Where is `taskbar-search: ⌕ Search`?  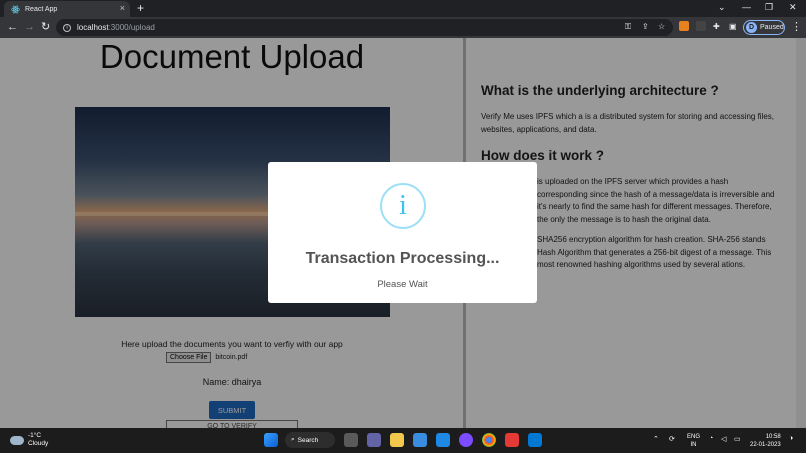
taskbar-search: ⌕ Search is located at coordinates (310, 440).